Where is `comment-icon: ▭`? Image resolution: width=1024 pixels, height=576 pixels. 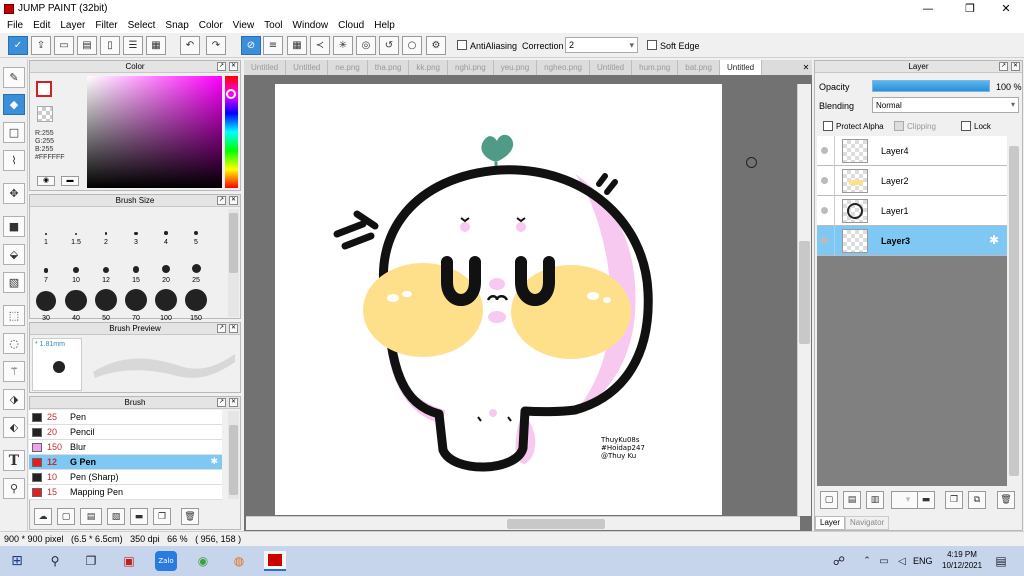 comment-icon: ▭ is located at coordinates (64, 45).